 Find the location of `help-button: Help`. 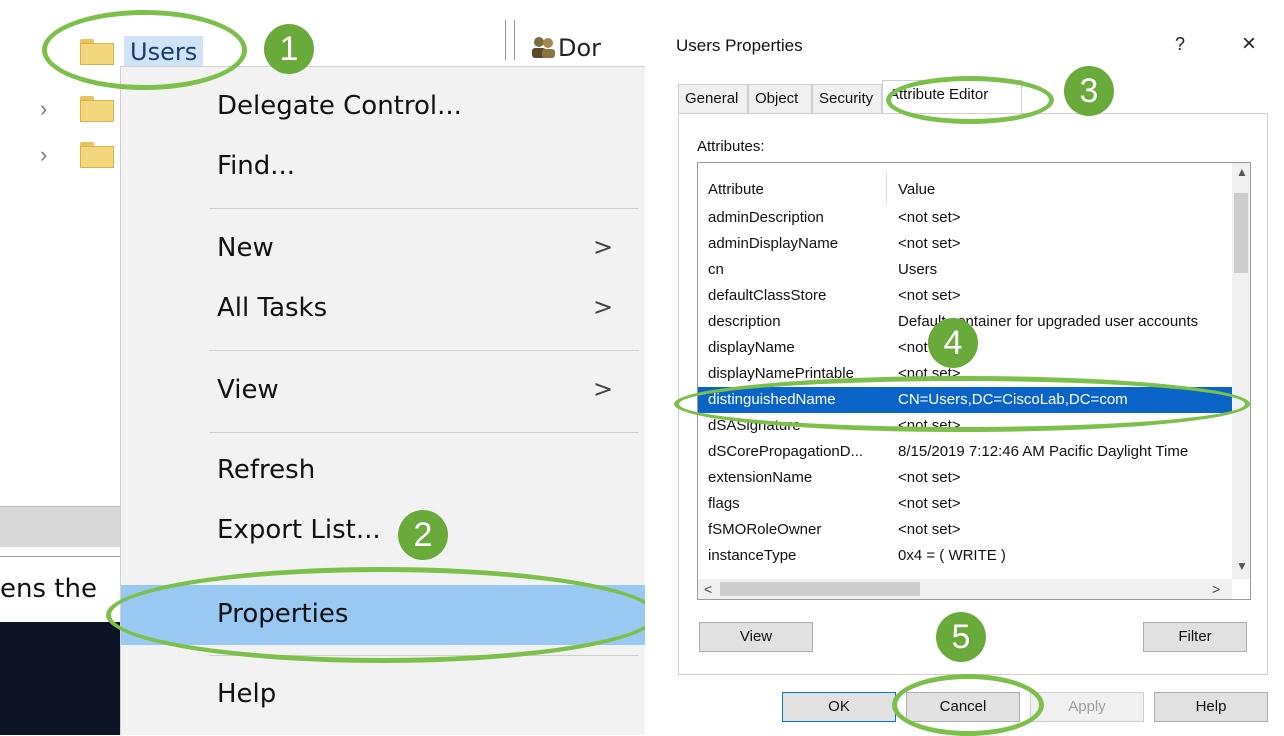

help-button: Help is located at coordinates (1211, 707).